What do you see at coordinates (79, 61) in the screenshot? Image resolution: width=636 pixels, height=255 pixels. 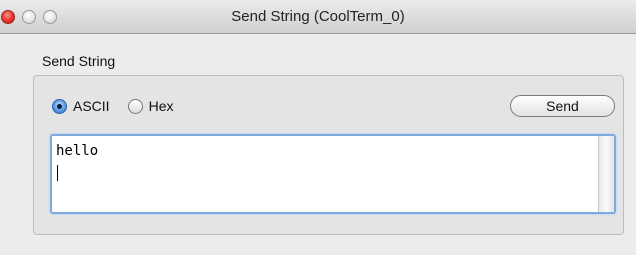 I see `send-string-group-label: Send String` at bounding box center [79, 61].